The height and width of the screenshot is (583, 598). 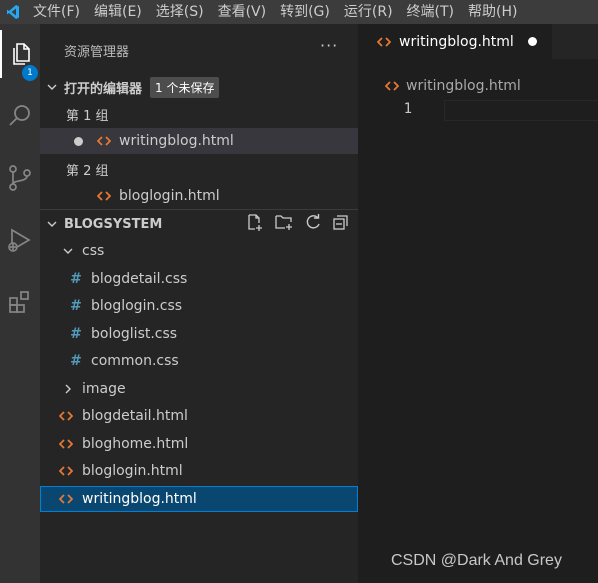 I want to click on file-name: bloglogin.css, so click(x=137, y=306).